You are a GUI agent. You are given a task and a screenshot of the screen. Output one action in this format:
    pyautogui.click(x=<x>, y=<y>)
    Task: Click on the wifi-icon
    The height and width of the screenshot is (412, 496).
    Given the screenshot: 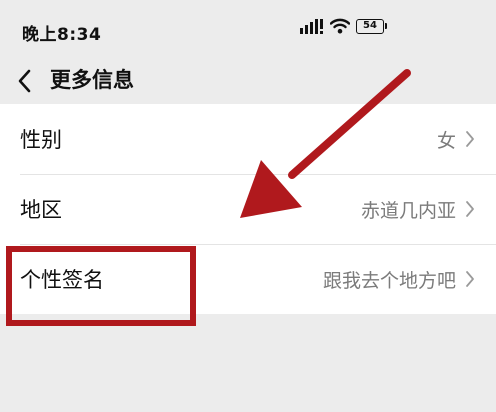 What is the action you would take?
    pyautogui.click(x=340, y=26)
    